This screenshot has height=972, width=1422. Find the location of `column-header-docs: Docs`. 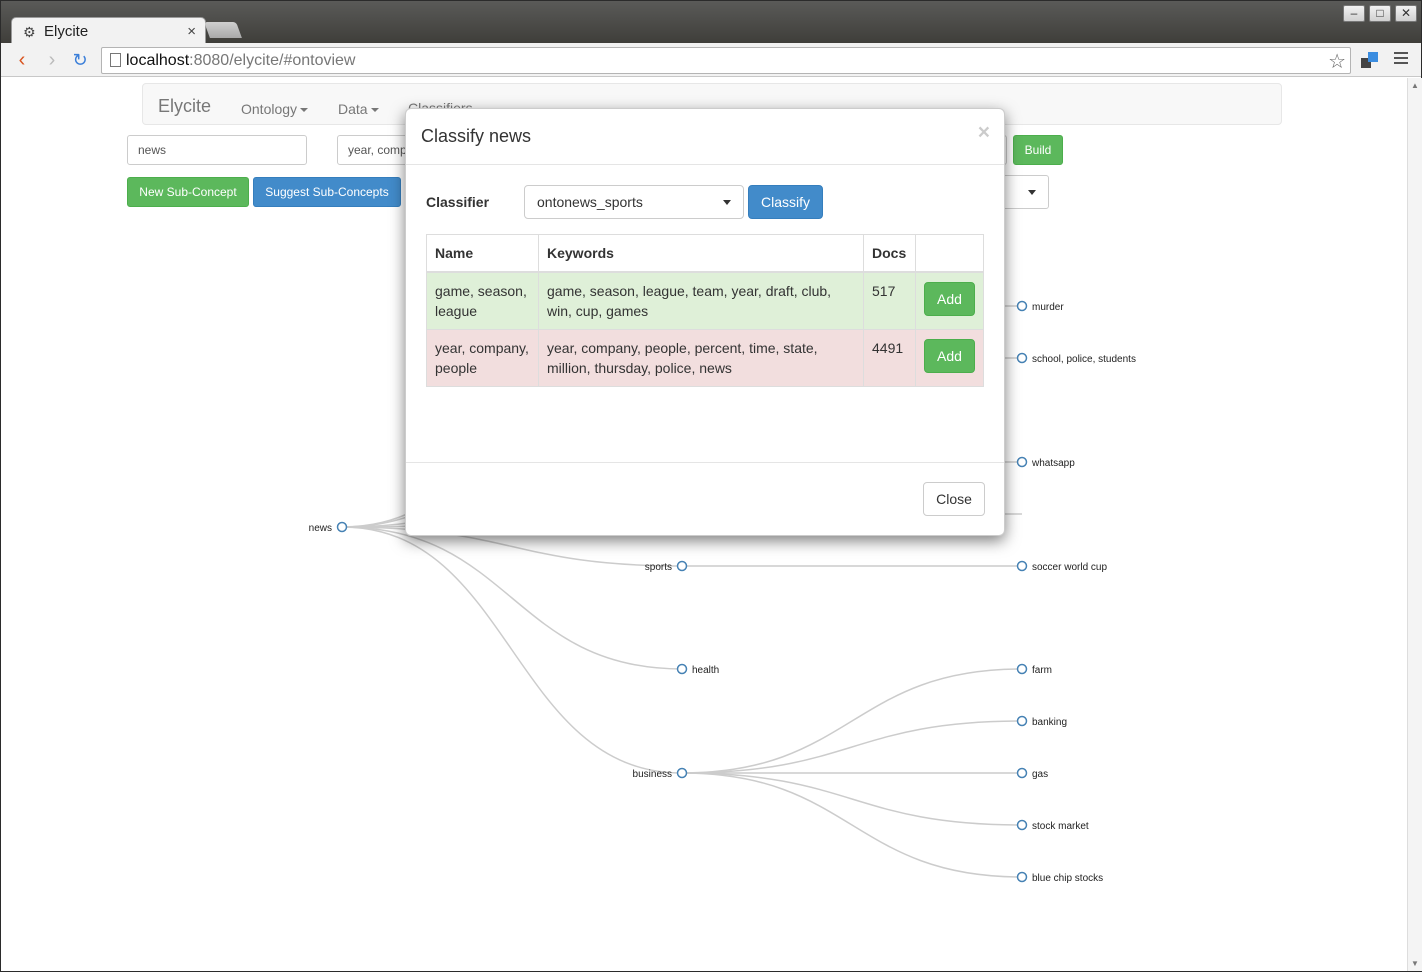

column-header-docs: Docs is located at coordinates (889, 253).